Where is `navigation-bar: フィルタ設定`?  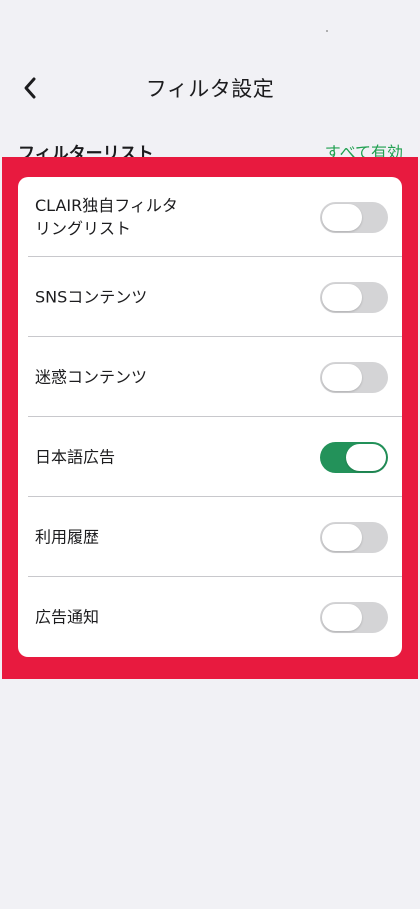
navigation-bar: フィルタ設定 is located at coordinates (210, 88).